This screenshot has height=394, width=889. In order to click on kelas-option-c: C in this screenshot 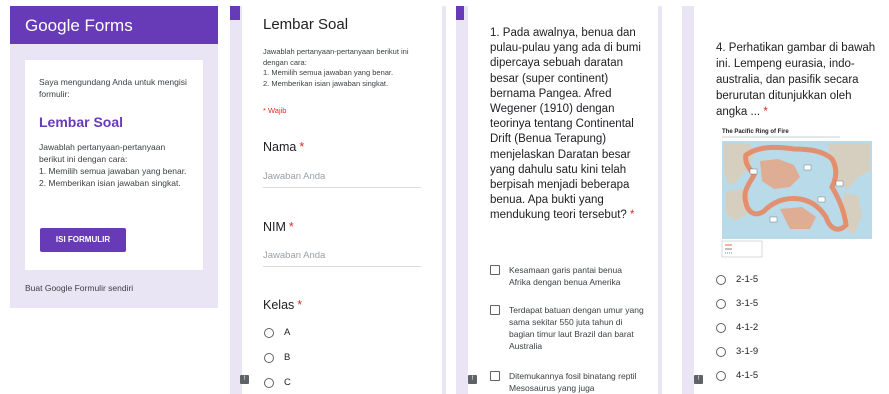, I will do `click(277, 382)`.